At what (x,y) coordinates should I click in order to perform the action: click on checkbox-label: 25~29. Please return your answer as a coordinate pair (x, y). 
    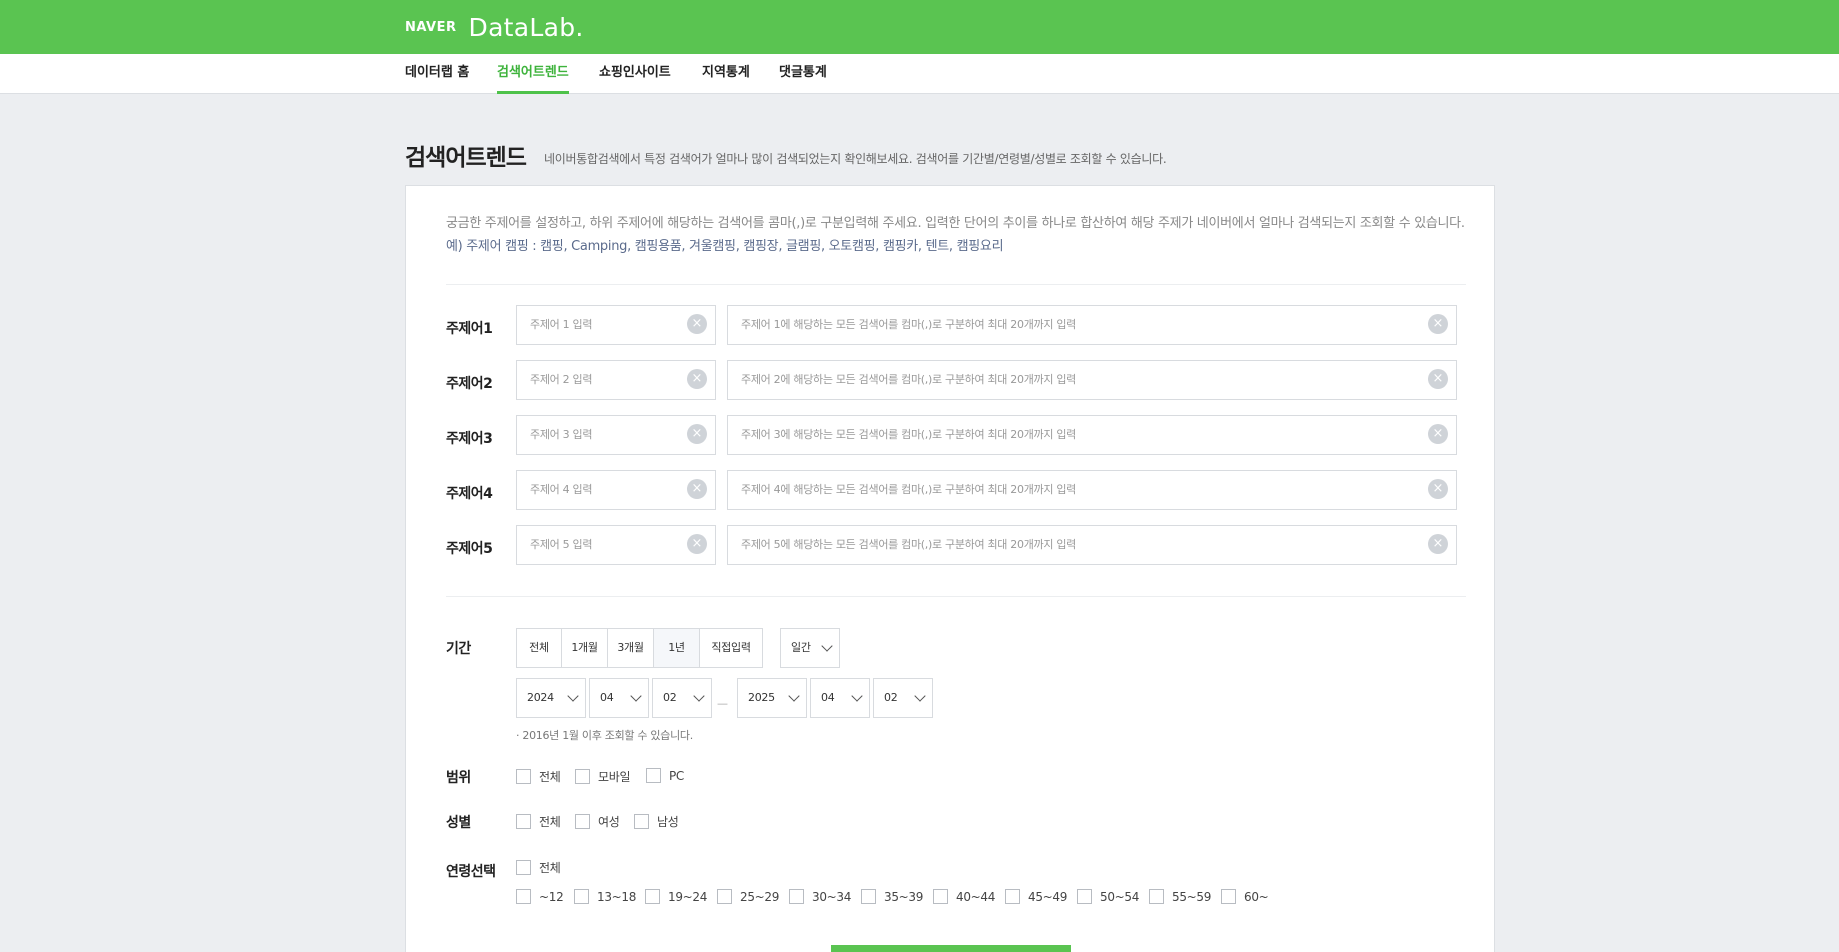
    Looking at the image, I should click on (760, 896).